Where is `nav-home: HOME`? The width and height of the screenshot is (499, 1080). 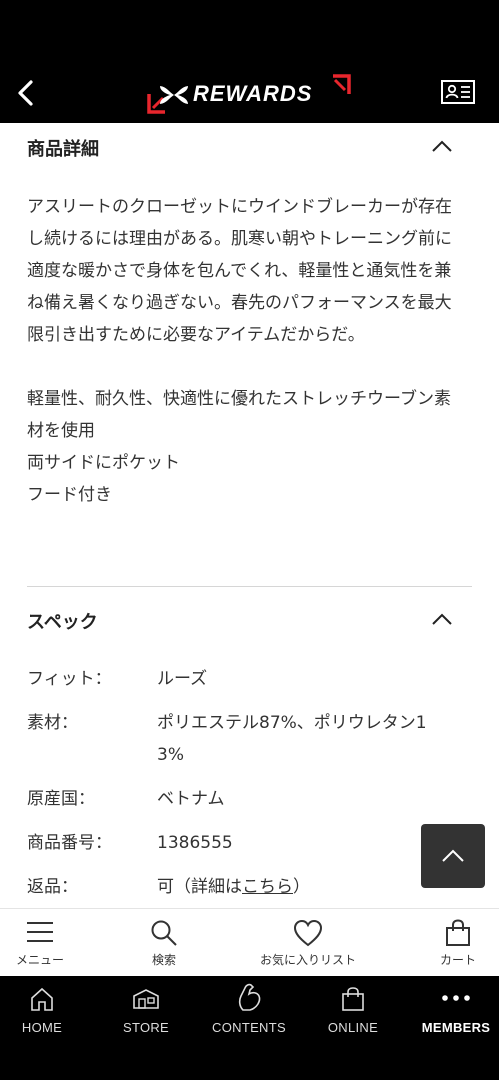
nav-home: HOME is located at coordinates (42, 1011).